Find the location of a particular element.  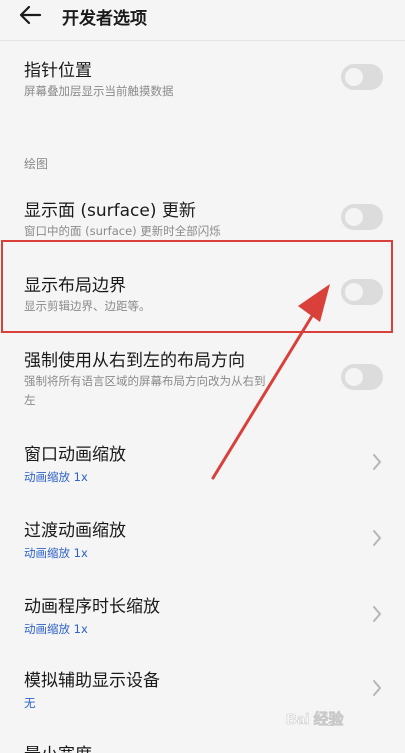

setting-title: 强制使用从右到左的布局方向 is located at coordinates (134, 361).